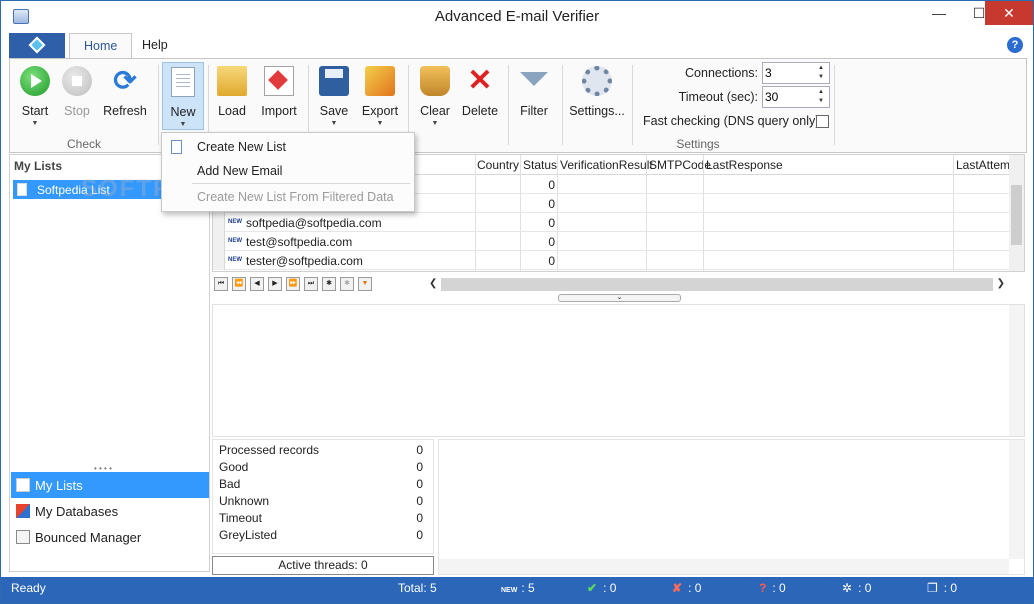  Describe the element at coordinates (517, 16) in the screenshot. I see `window-title: Advanced E-mail Verifier` at that location.